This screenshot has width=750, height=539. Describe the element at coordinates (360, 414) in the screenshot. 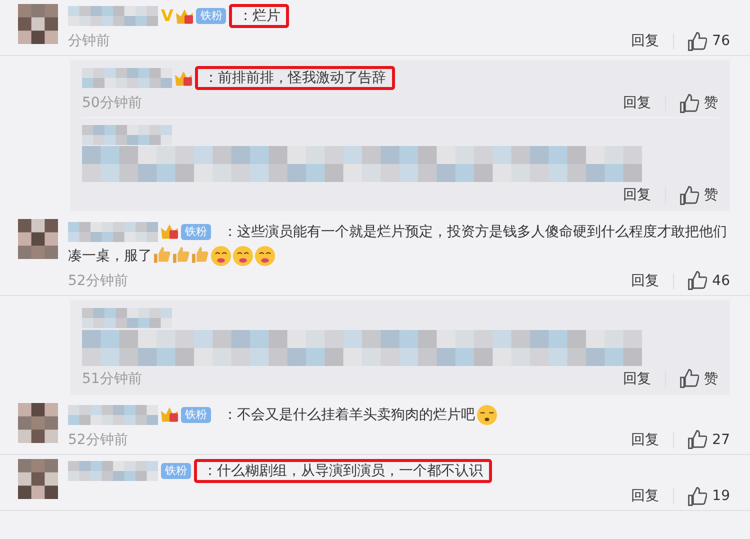

I see `comment-text: ：不会又是什么挂着羊头卖狗肉的烂片吧` at that location.